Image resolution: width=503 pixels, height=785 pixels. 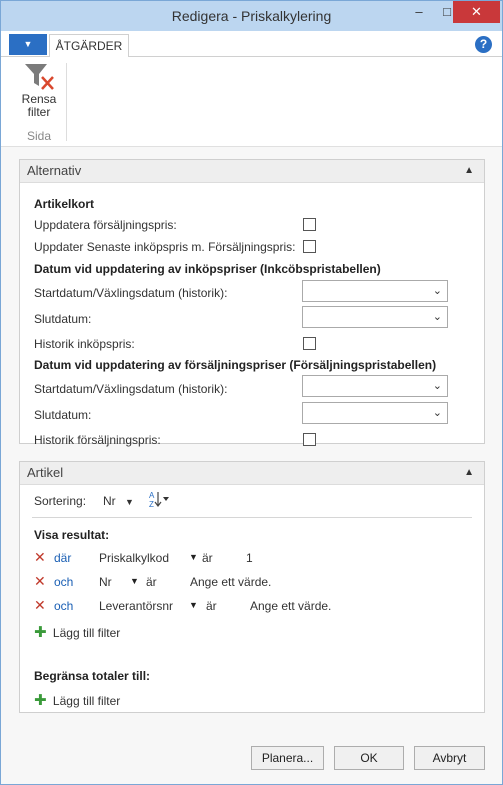 I want to click on ribbon-divider, so click(x=66, y=102).